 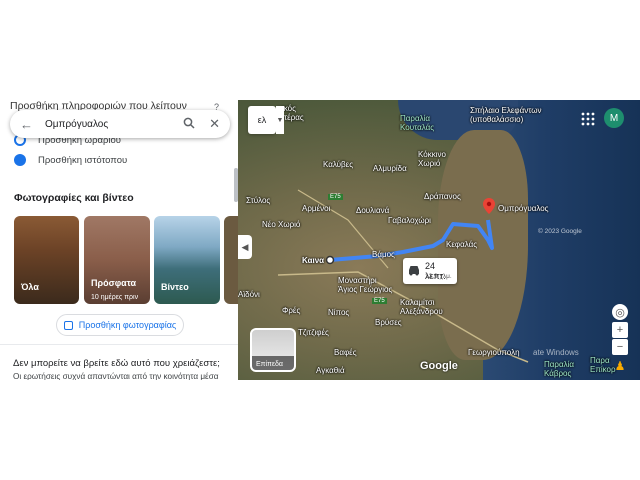 What do you see at coordinates (68, 325) in the screenshot?
I see `camera-add-icon` at bounding box center [68, 325].